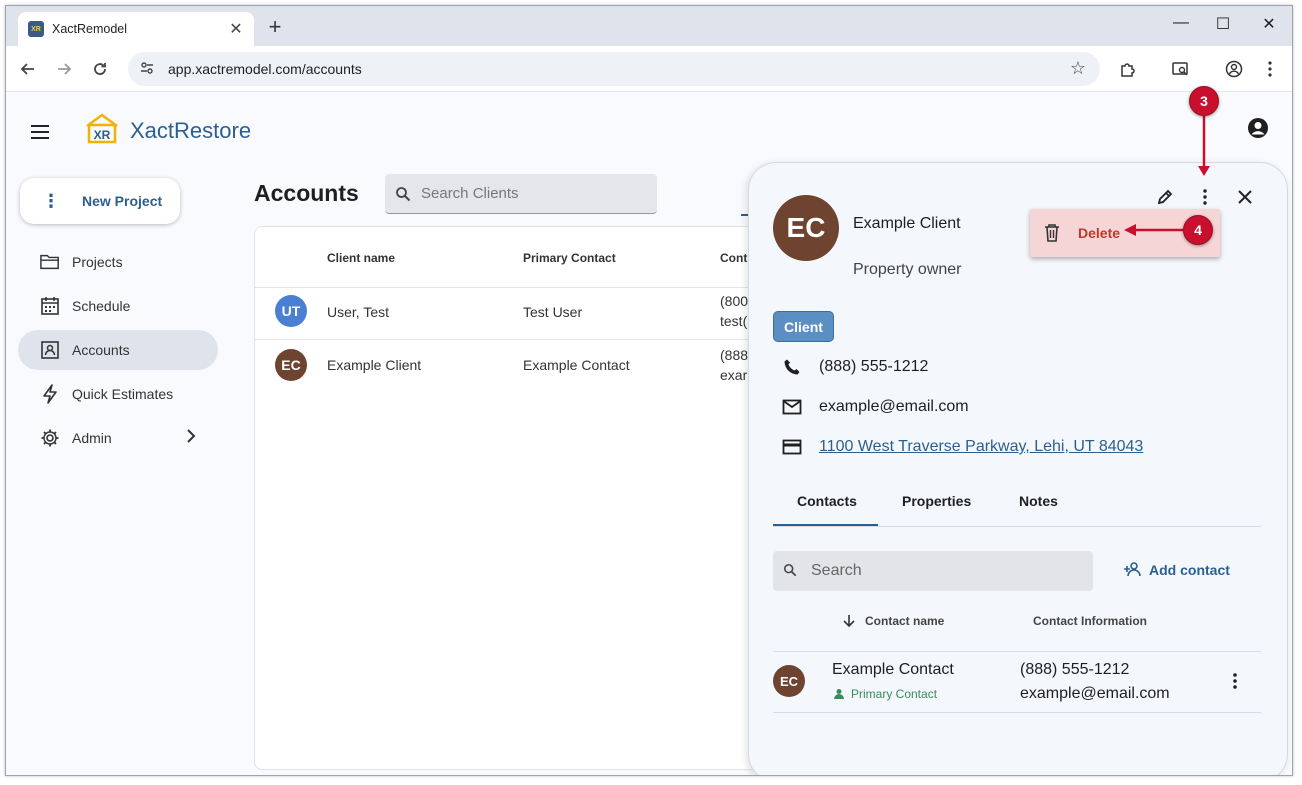 The width and height of the screenshot is (1302, 785). I want to click on client-name: User, Test, so click(358, 312).